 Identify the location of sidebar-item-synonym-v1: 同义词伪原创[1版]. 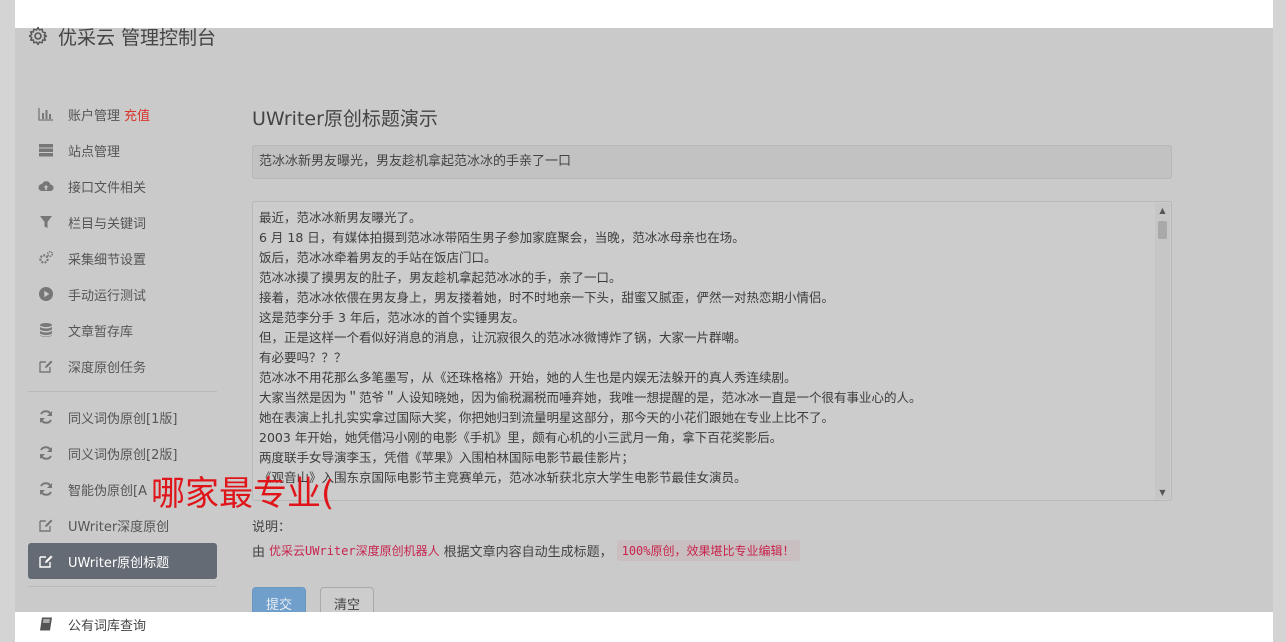
(122, 417).